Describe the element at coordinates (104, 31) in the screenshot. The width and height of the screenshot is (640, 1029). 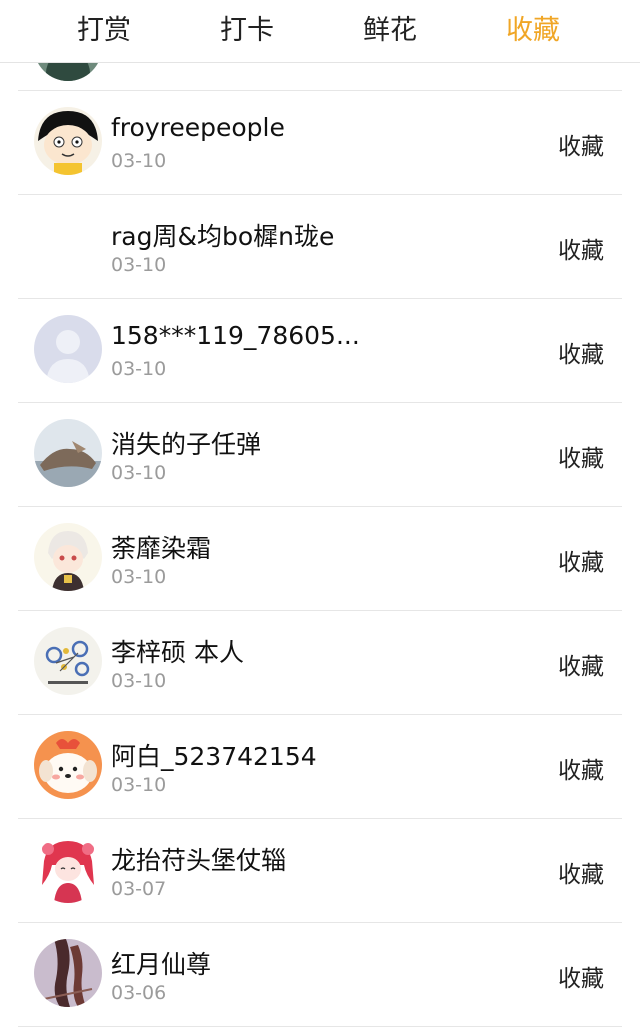
I see `tab-reward: 打赏` at that location.